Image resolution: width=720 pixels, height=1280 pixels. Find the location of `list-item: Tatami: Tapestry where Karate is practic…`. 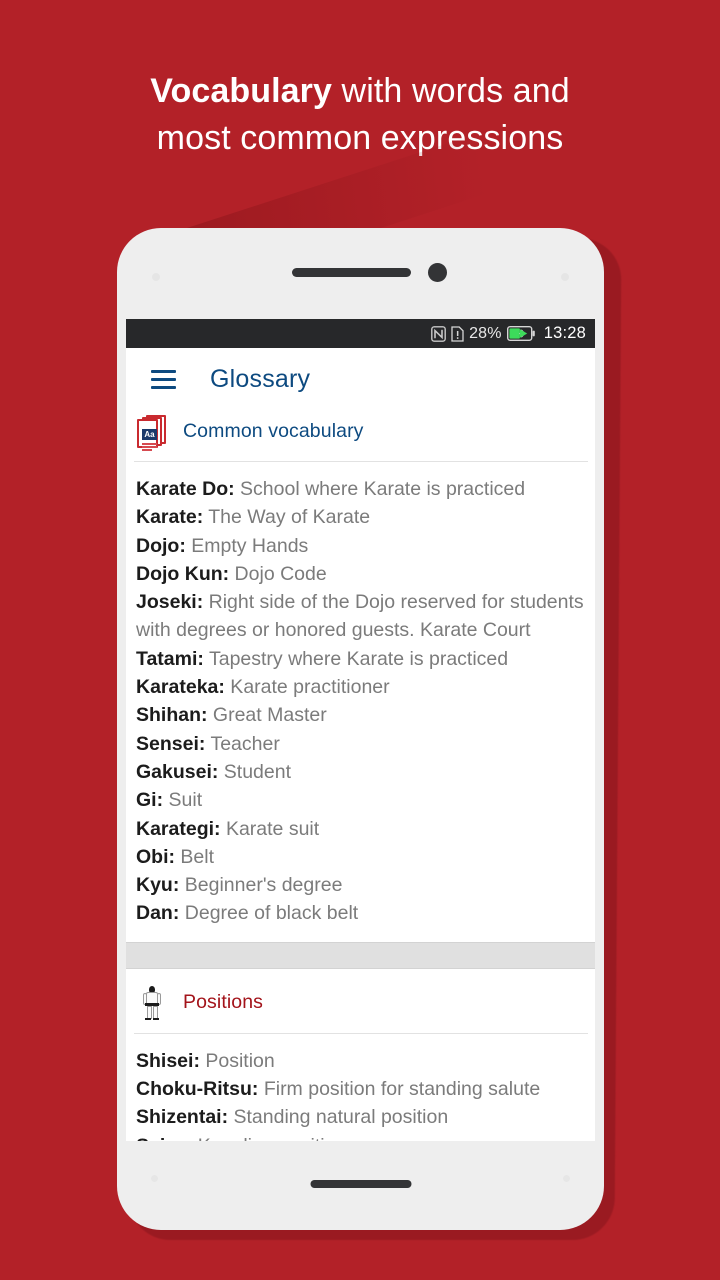

list-item: Tatami: Tapestry where Karate is practic… is located at coordinates (360, 659).